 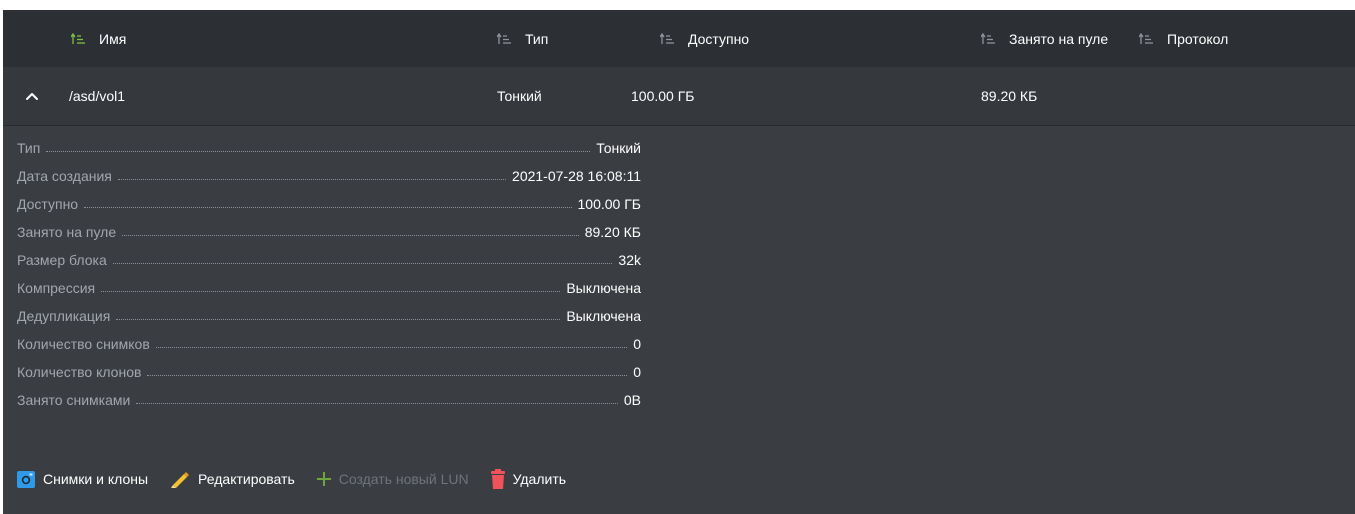 I want to click on delete-button: Удалить, so click(x=528, y=479).